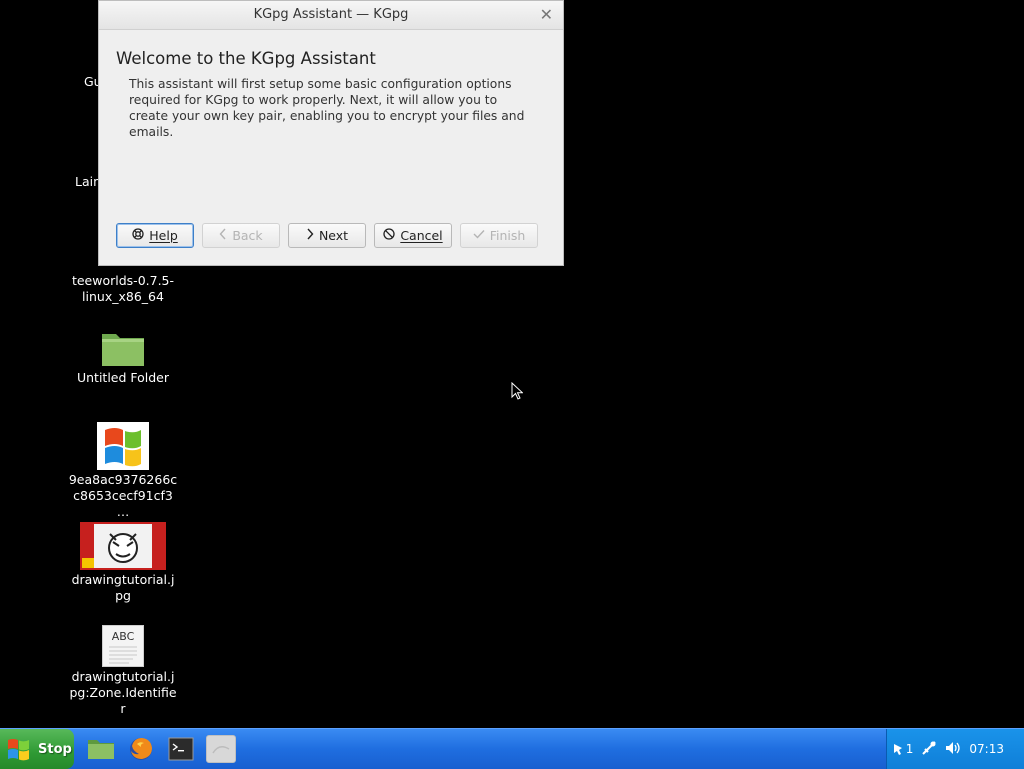  Describe the element at coordinates (389, 235) in the screenshot. I see `cancel-icon` at that location.